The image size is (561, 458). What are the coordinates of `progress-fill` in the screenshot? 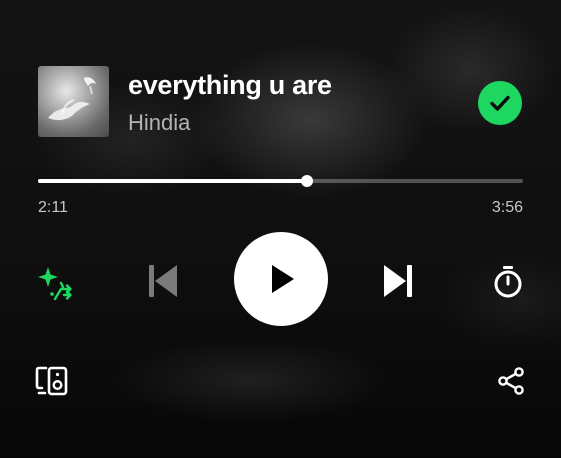 It's located at (173, 181).